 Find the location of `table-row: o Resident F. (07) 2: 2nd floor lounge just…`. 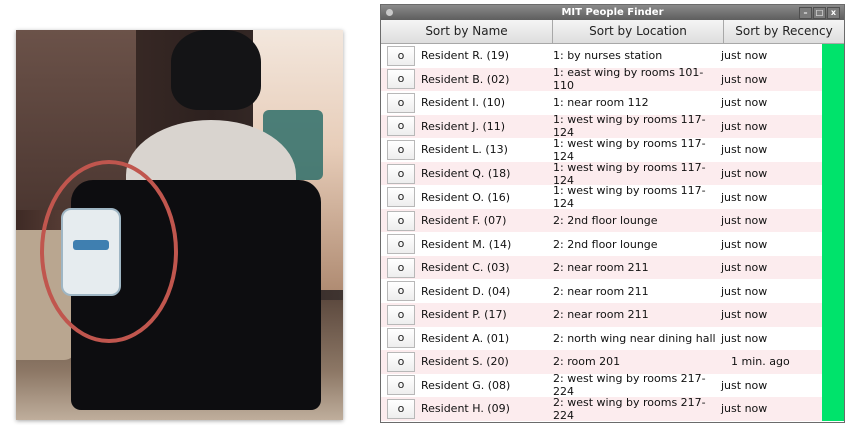

table-row: o Resident F. (07) 2: 2nd floor lounge just… is located at coordinates (612, 220).